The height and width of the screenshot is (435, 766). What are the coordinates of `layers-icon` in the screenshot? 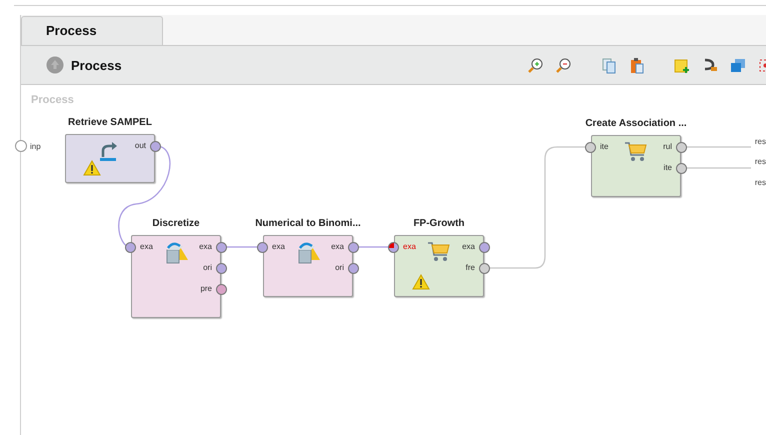 It's located at (737, 65).